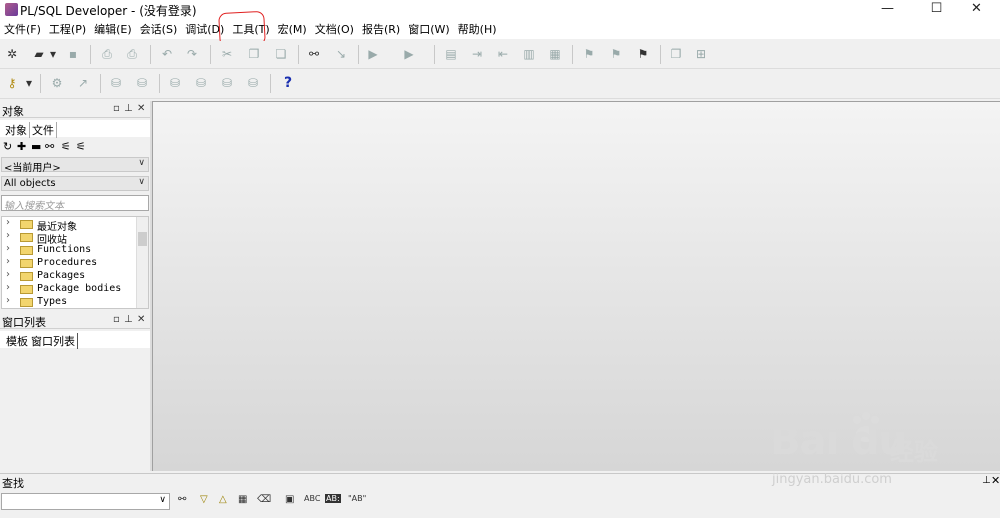 The height and width of the screenshot is (518, 1000). Describe the element at coordinates (281, 54) in the screenshot. I see `paste-icon: ❏` at that location.